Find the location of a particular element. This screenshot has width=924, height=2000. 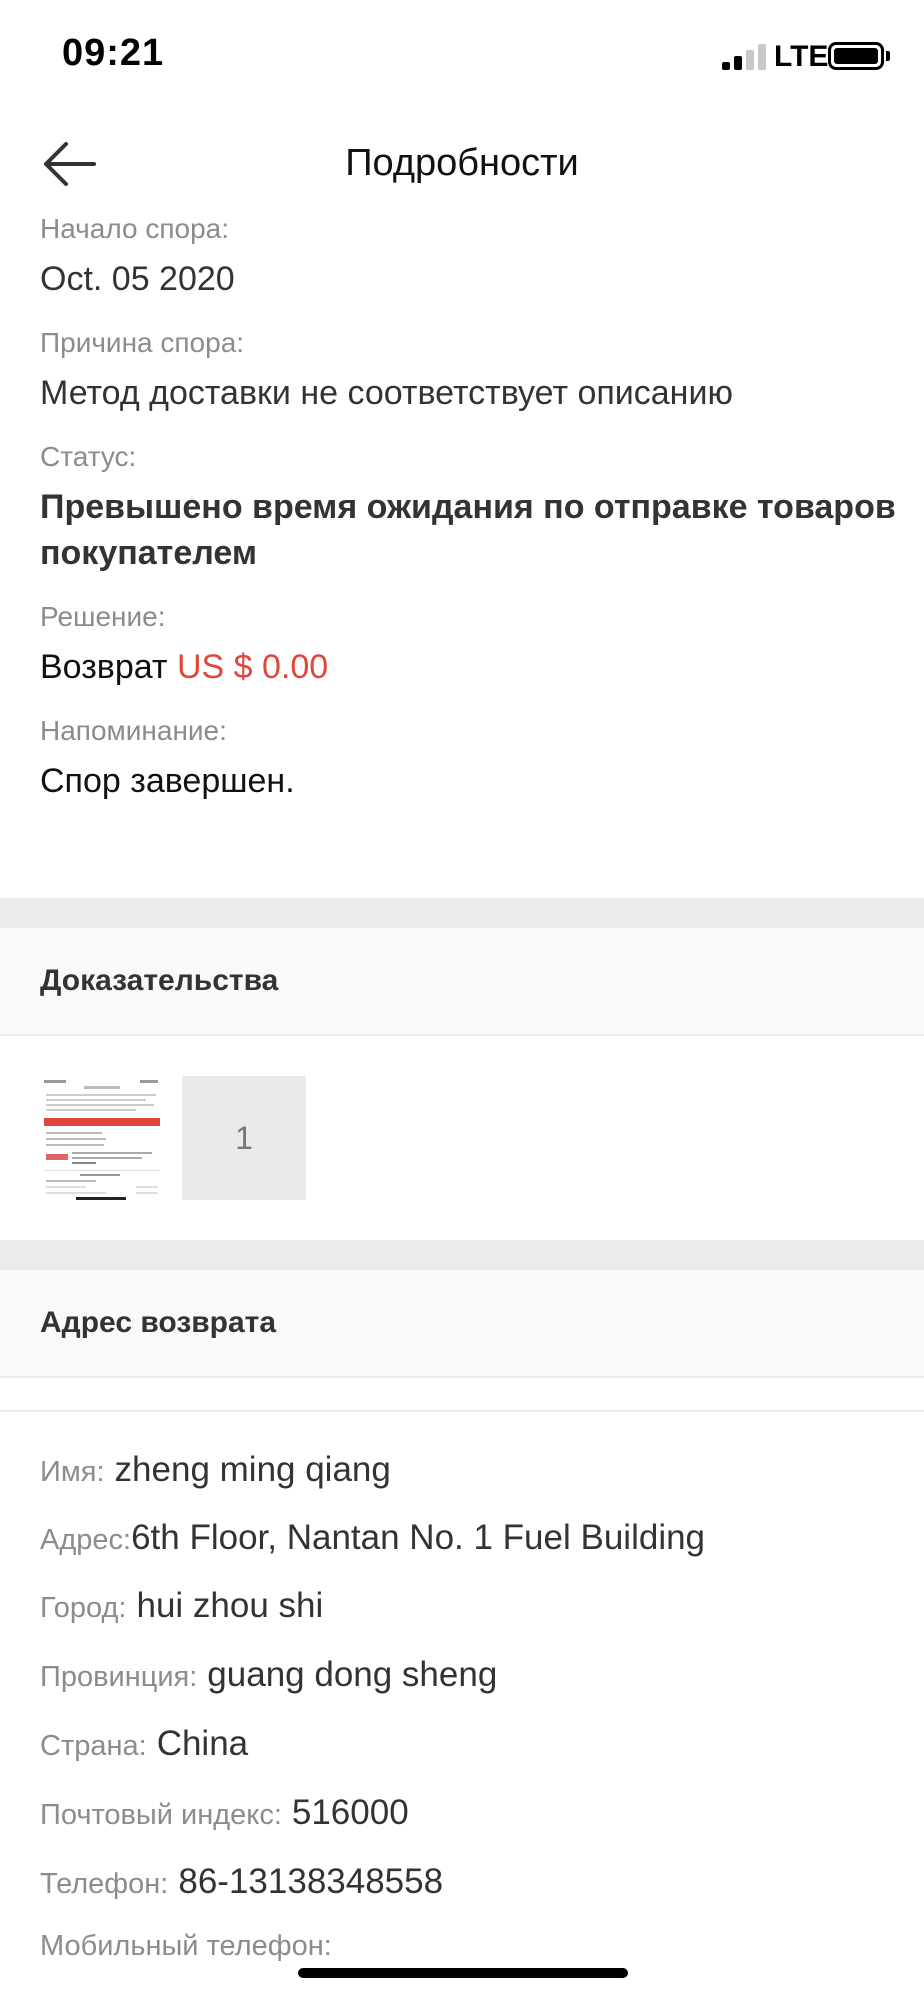

reminder-value: Спор завершен. is located at coordinates (167, 781).